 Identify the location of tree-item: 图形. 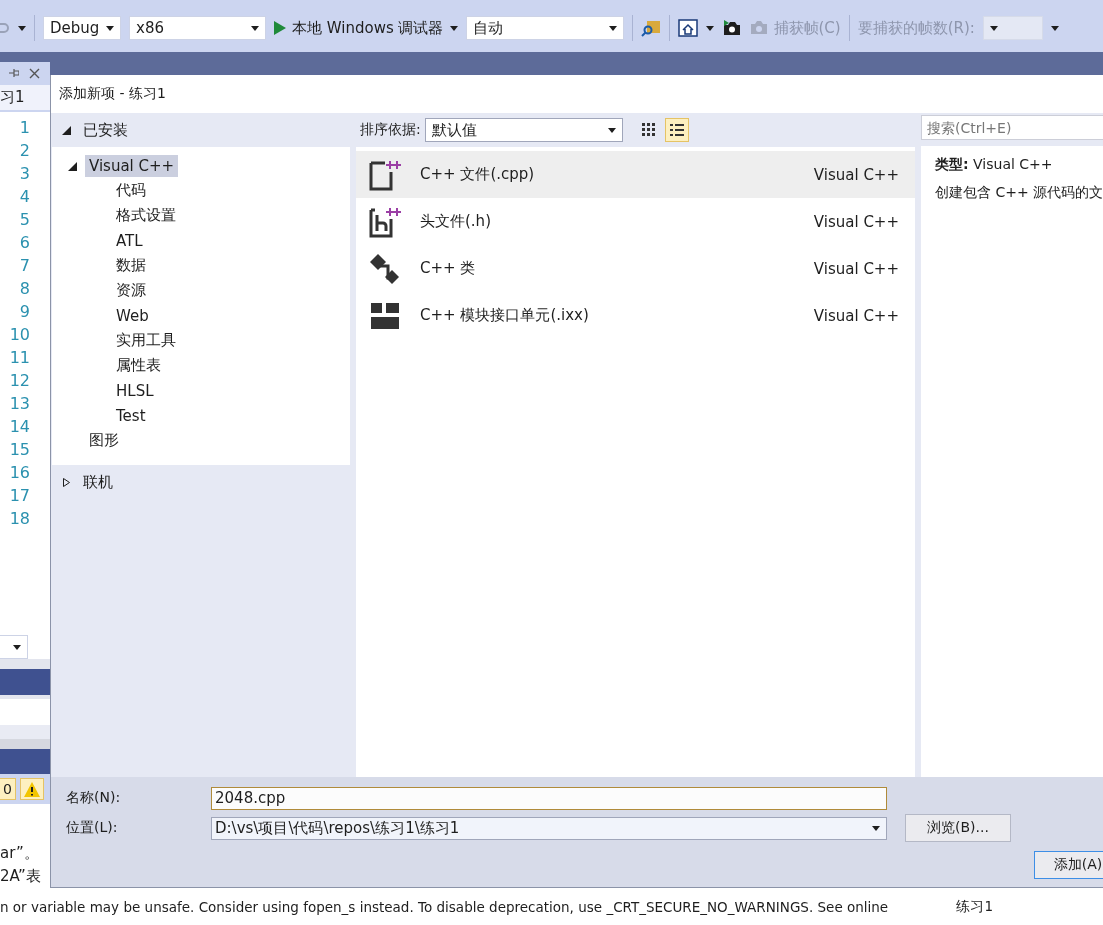
(104, 440).